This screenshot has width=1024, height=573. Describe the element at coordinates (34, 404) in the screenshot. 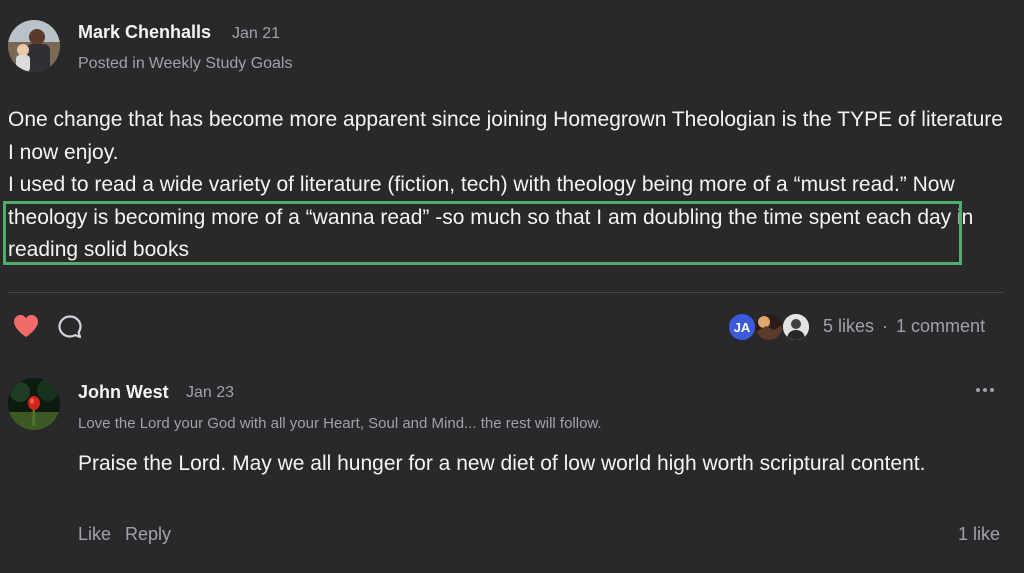

I see `comment-author-avatar` at that location.